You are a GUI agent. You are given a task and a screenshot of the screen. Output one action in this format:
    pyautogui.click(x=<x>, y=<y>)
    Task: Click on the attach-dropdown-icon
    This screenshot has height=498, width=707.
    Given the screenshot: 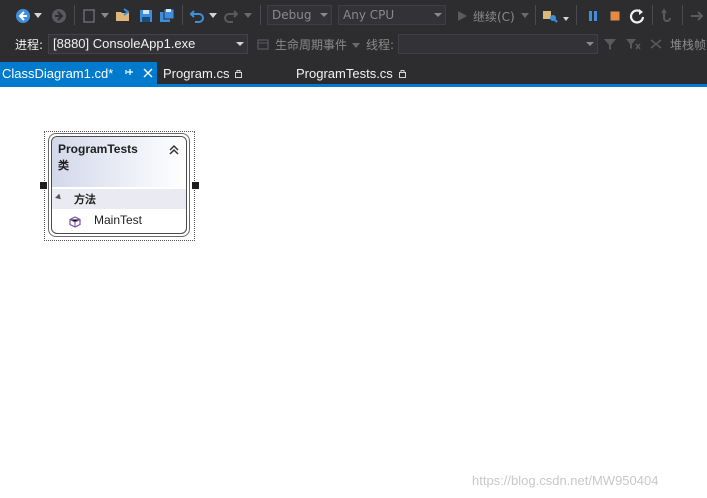 What is the action you would take?
    pyautogui.click(x=566, y=19)
    